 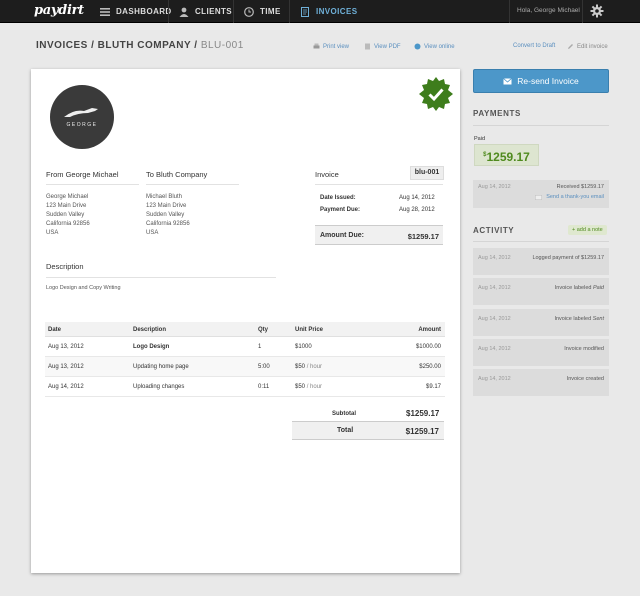 I want to click on nav-invoices: INVOICES, so click(x=328, y=11).